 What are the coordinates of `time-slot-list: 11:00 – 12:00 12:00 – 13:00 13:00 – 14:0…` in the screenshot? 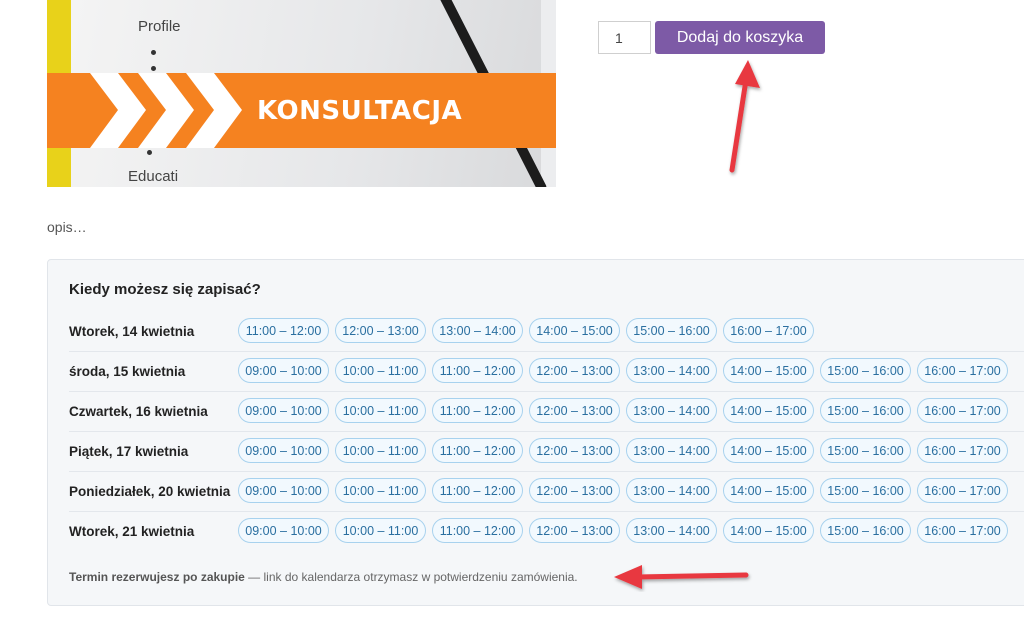 It's located at (526, 330).